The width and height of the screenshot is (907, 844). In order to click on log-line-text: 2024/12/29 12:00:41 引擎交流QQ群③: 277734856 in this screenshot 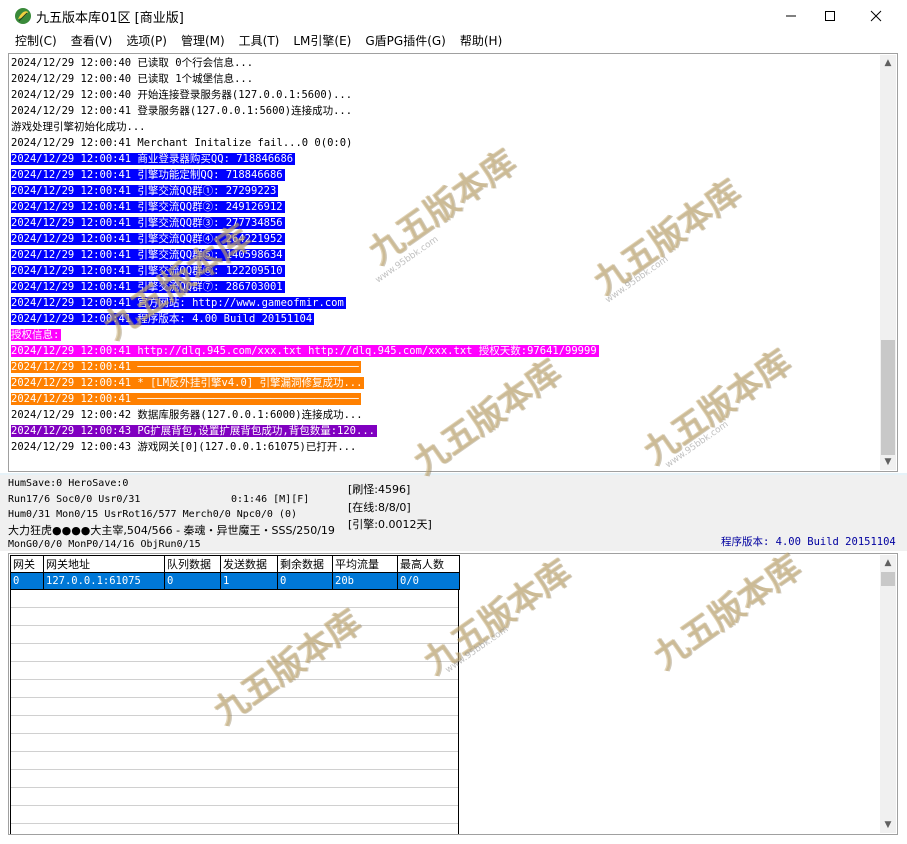, I will do `click(148, 223)`.